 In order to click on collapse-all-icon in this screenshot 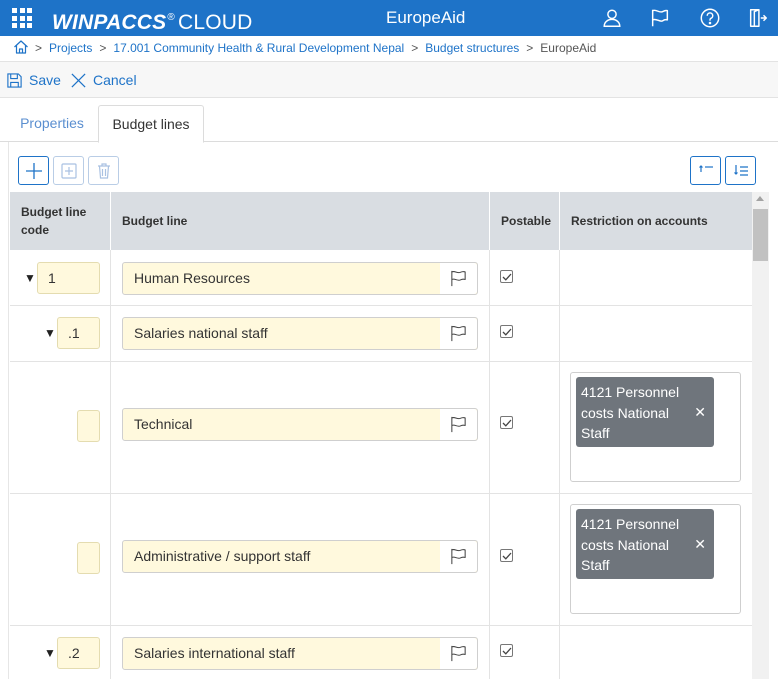, I will do `click(705, 168)`.